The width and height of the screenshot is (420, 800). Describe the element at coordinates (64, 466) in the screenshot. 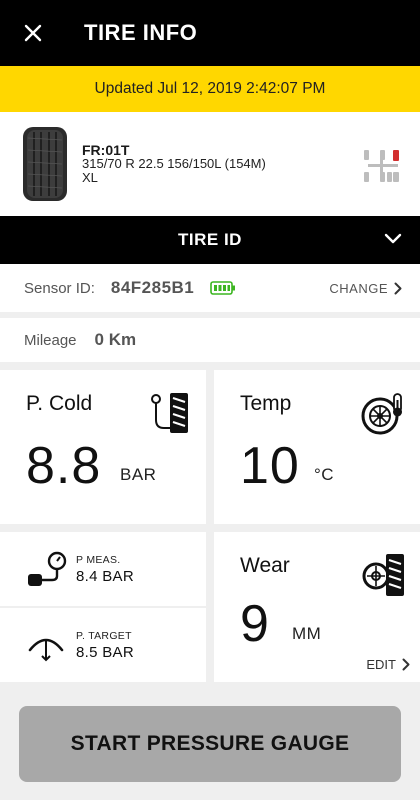

I see `pressure-cold-value: 8.8` at that location.